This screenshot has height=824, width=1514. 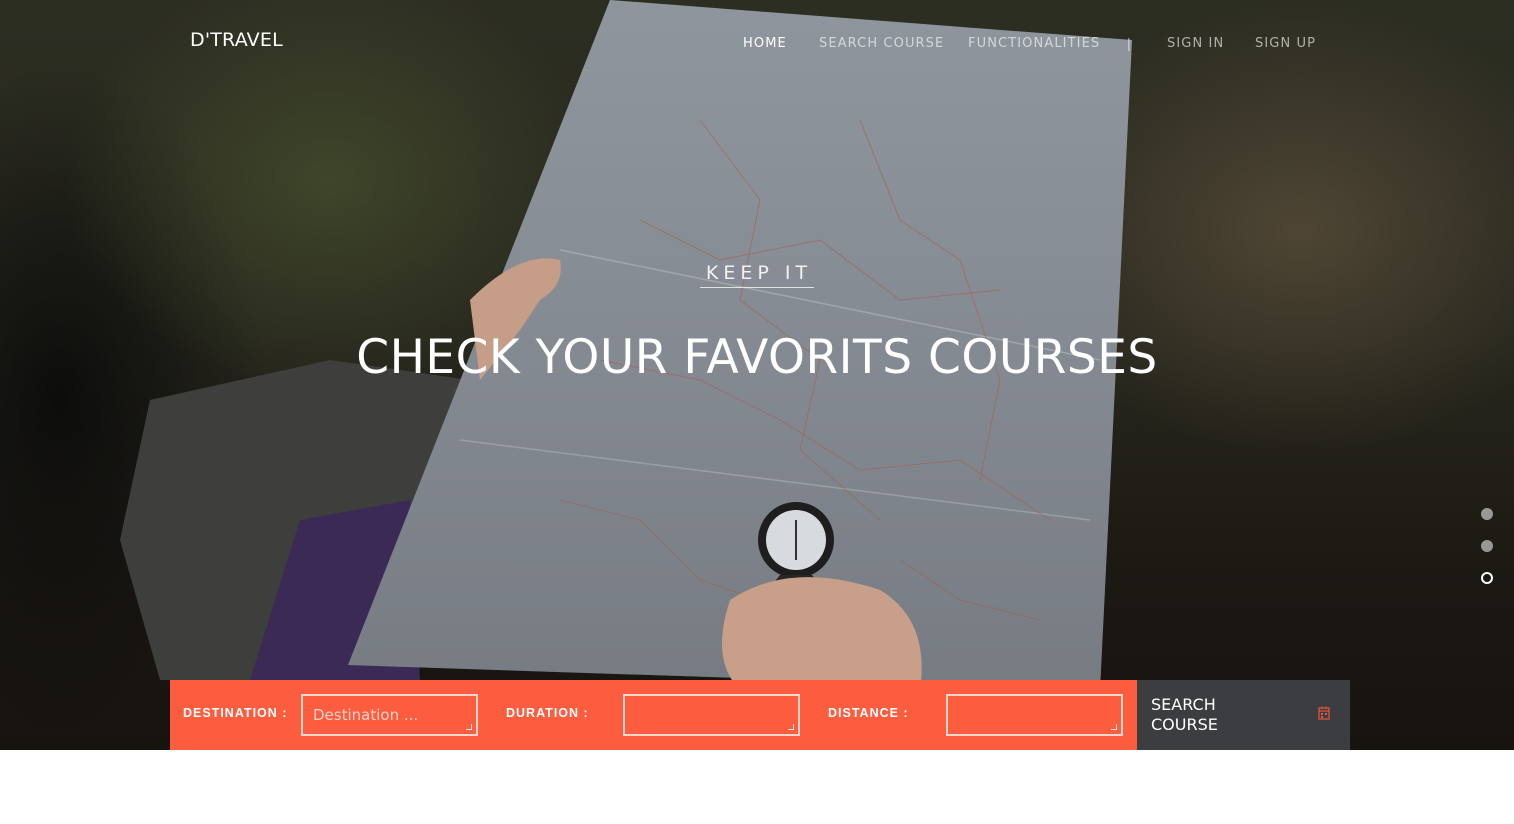 What do you see at coordinates (757, 357) in the screenshot?
I see `hero-headline: CHECK YOUR FAVORITS COURSES` at bounding box center [757, 357].